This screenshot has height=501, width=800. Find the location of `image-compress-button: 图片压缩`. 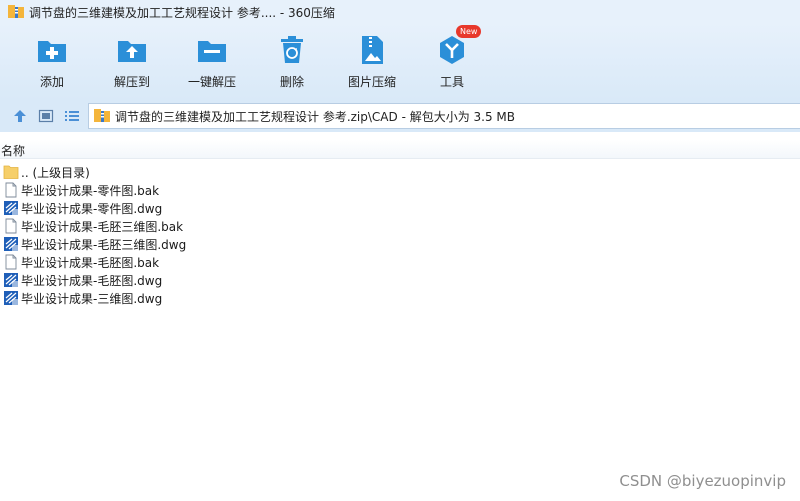

image-compress-button: 图片压缩 is located at coordinates (372, 61).